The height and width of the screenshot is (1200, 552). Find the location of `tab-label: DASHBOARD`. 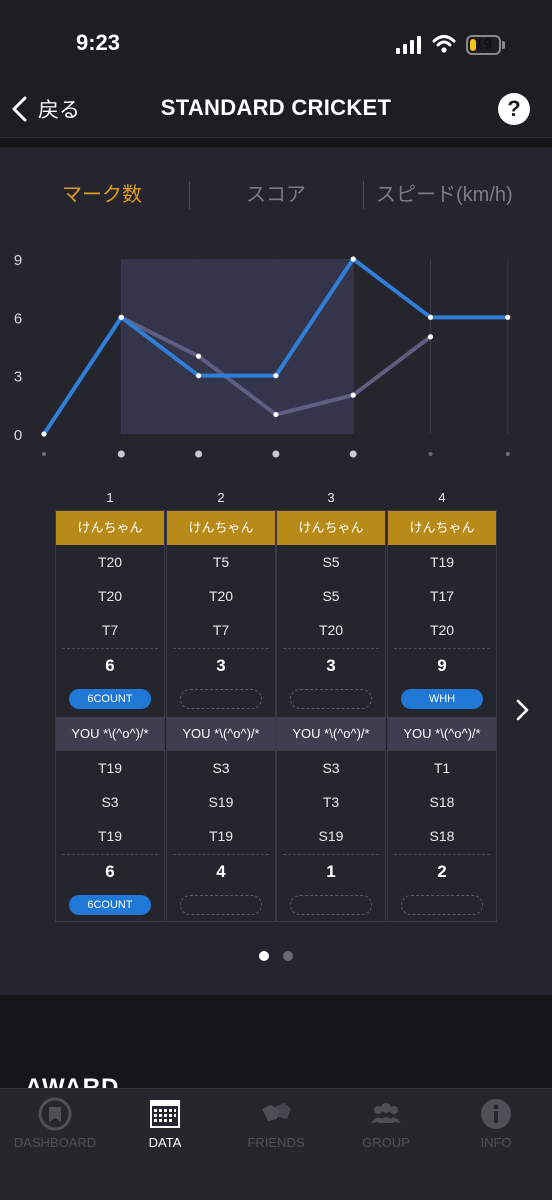

tab-label: DASHBOARD is located at coordinates (55, 1142).